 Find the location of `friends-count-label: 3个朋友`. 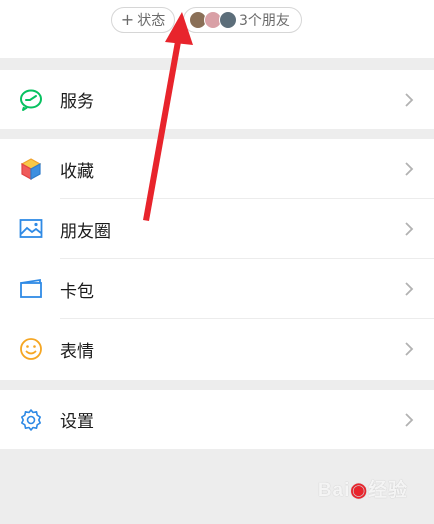

friends-count-label: 3个朋友 is located at coordinates (264, 21).